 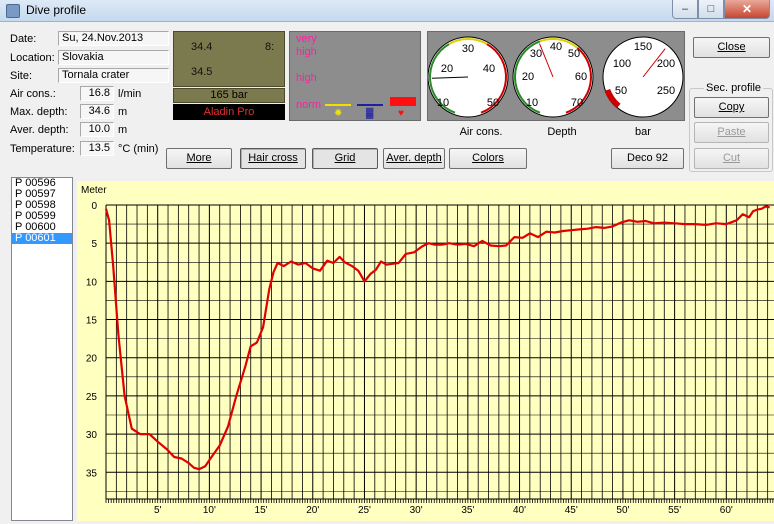 I want to click on more-button-label: More, so click(x=199, y=158).